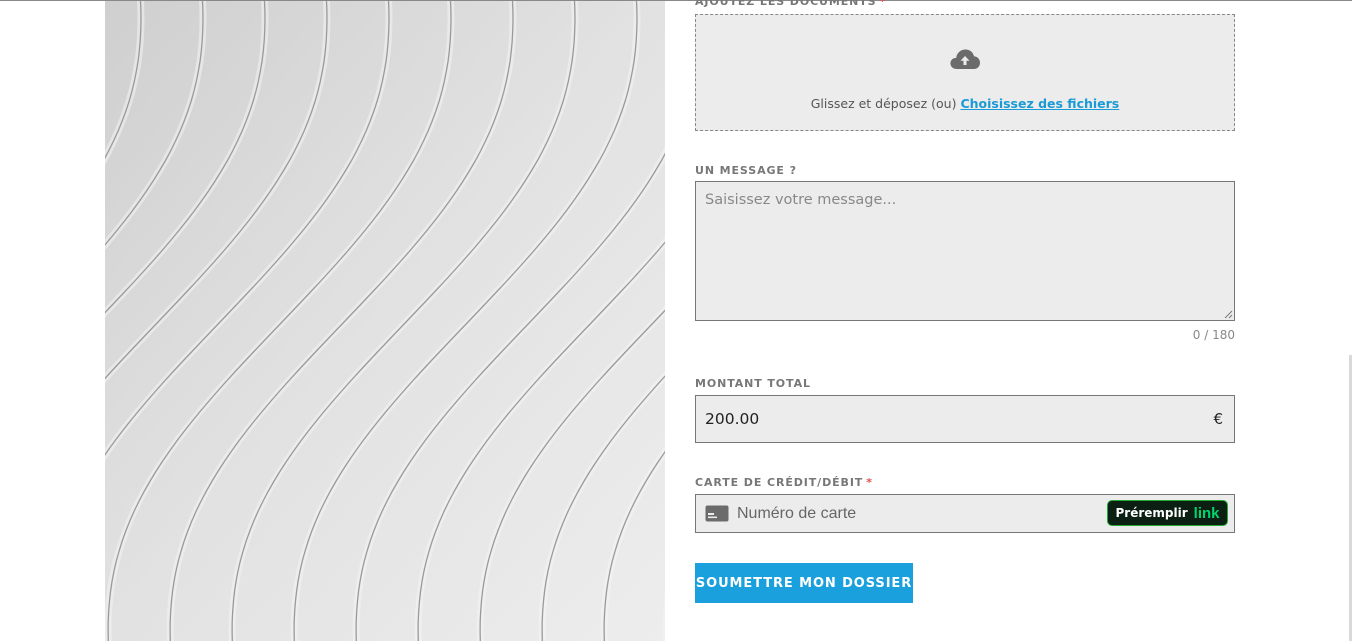 The image size is (1352, 641). Describe the element at coordinates (790, 4) in the screenshot. I see `documents-label: AJOUTEZ LES DOCUMENTS *` at that location.